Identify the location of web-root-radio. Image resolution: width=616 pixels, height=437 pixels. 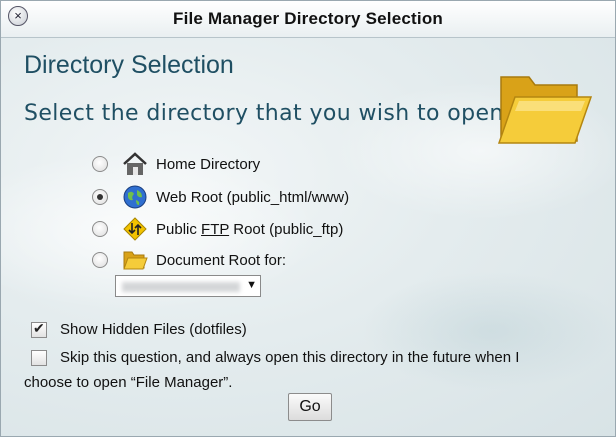
(100, 197).